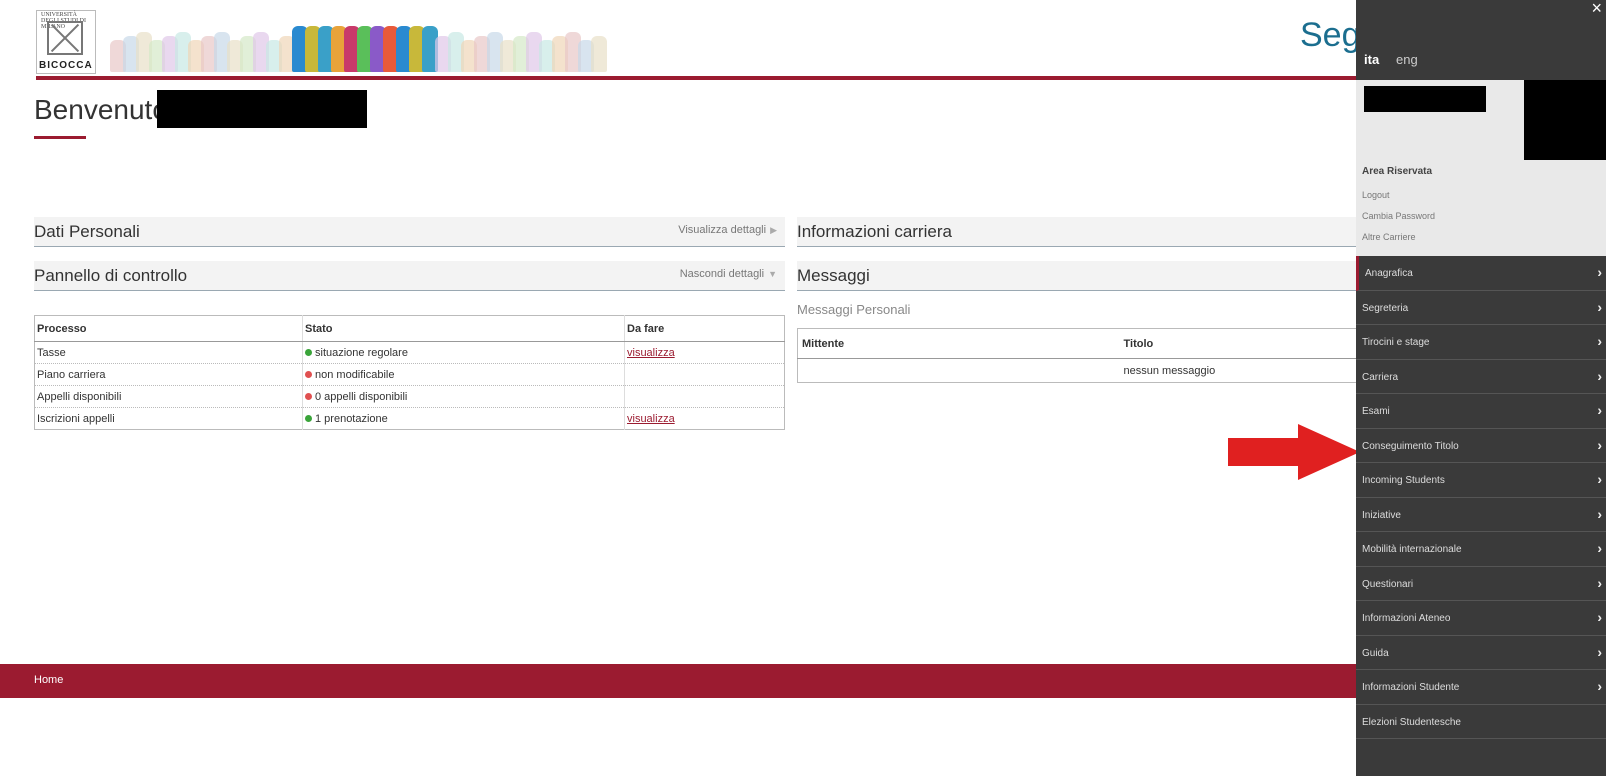 This screenshot has width=1606, height=776. What do you see at coordinates (1481, 652) in the screenshot?
I see `sidebar-item-guida: Guida ›` at bounding box center [1481, 652].